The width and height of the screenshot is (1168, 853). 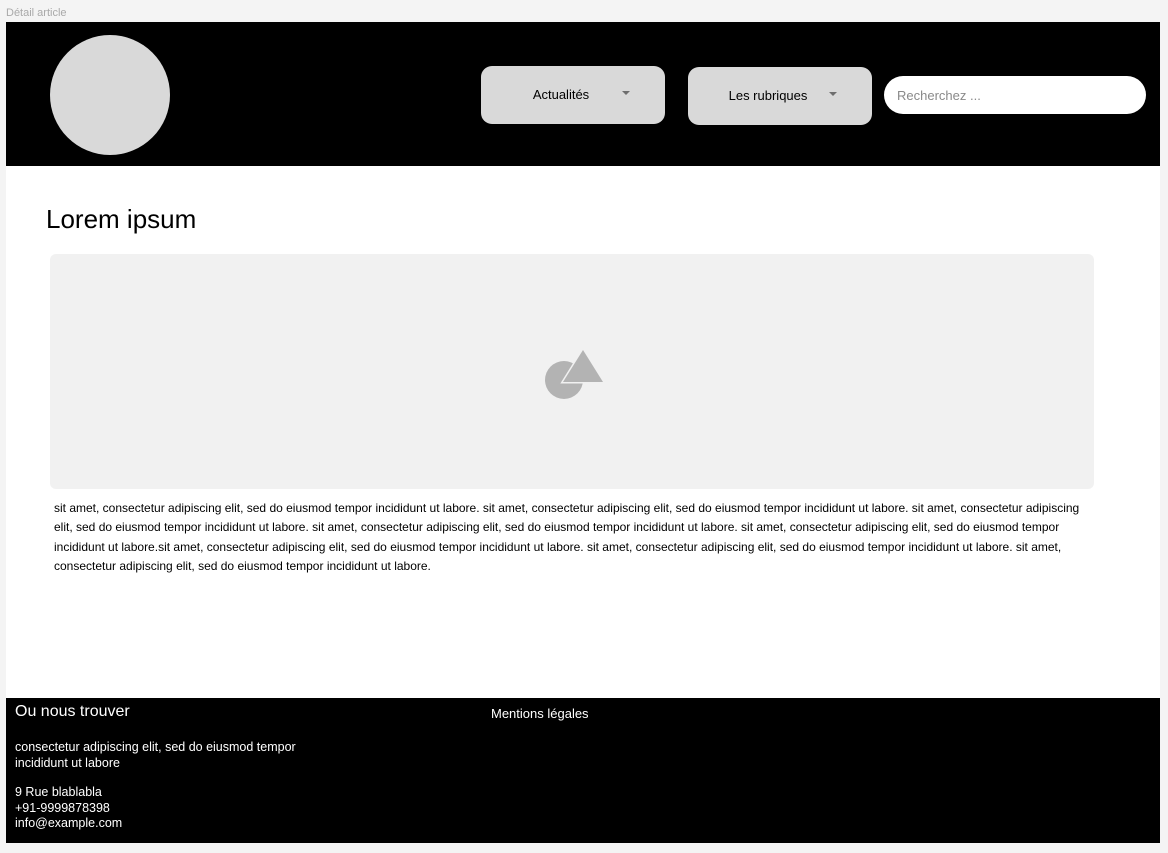 I want to click on logo-placeholder, so click(x=110, y=95).